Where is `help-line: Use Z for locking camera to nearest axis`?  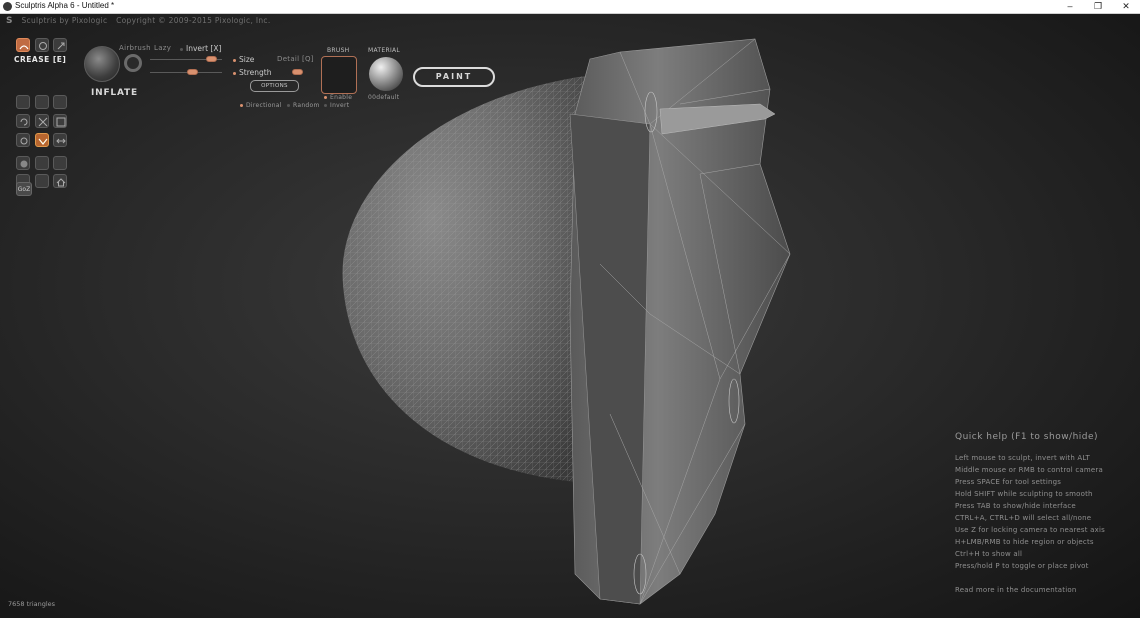 help-line: Use Z for locking camera to nearest axis is located at coordinates (1030, 530).